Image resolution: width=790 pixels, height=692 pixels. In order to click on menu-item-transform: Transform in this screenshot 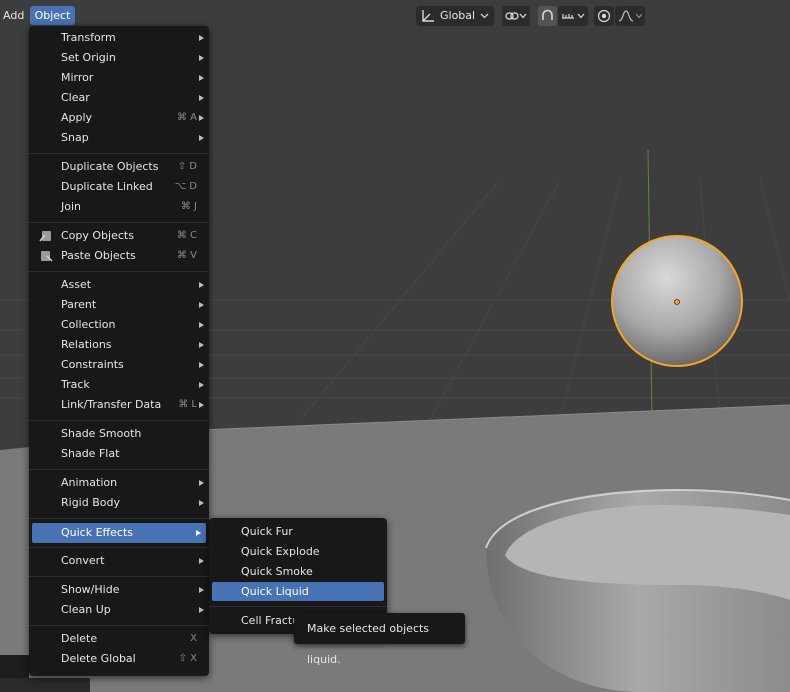, I will do `click(119, 38)`.